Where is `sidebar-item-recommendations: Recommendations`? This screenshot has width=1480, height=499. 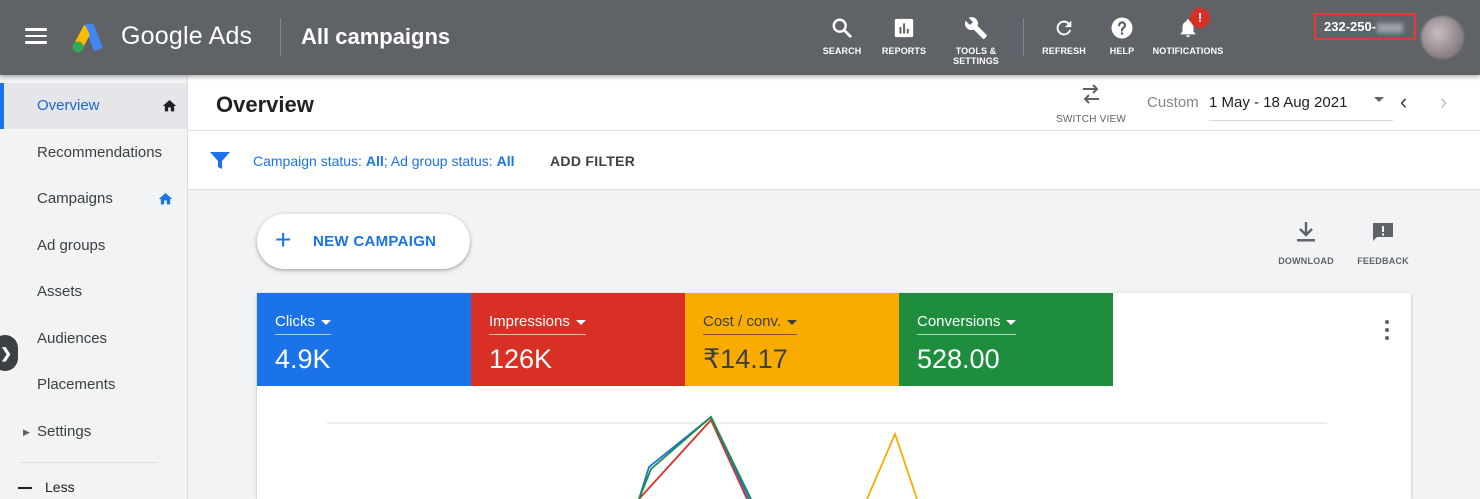
sidebar-item-recommendations: Recommendations is located at coordinates (93, 153).